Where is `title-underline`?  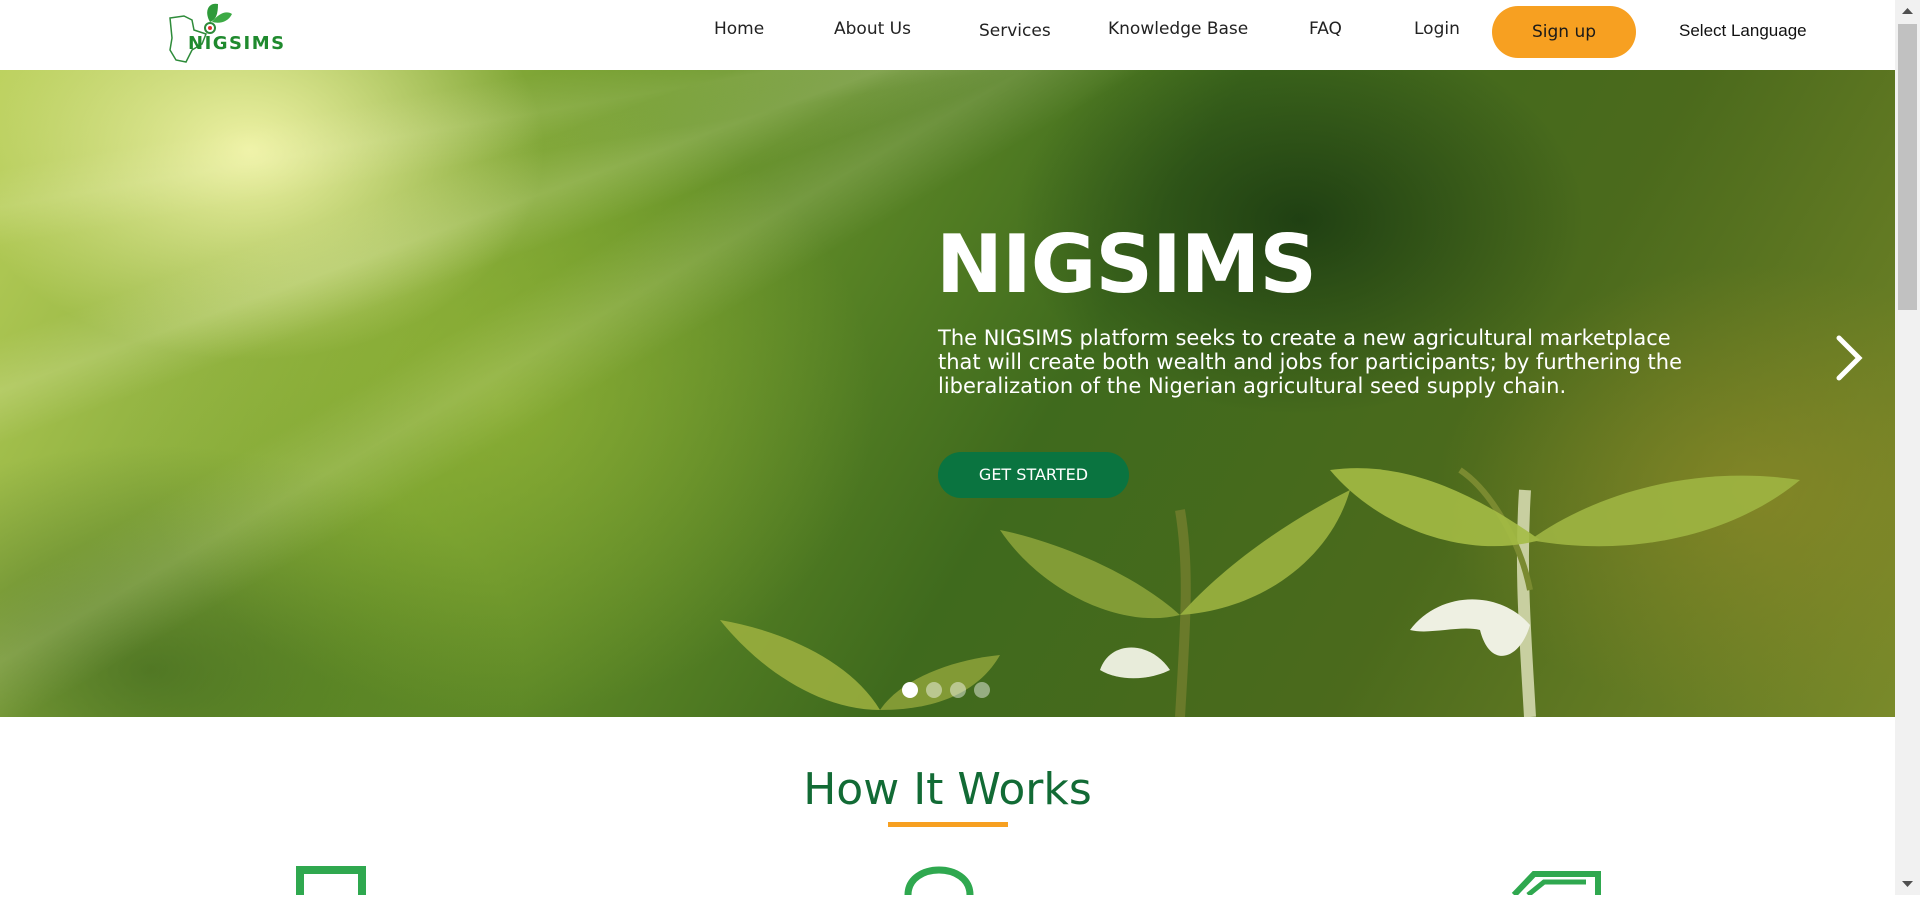 title-underline is located at coordinates (948, 824).